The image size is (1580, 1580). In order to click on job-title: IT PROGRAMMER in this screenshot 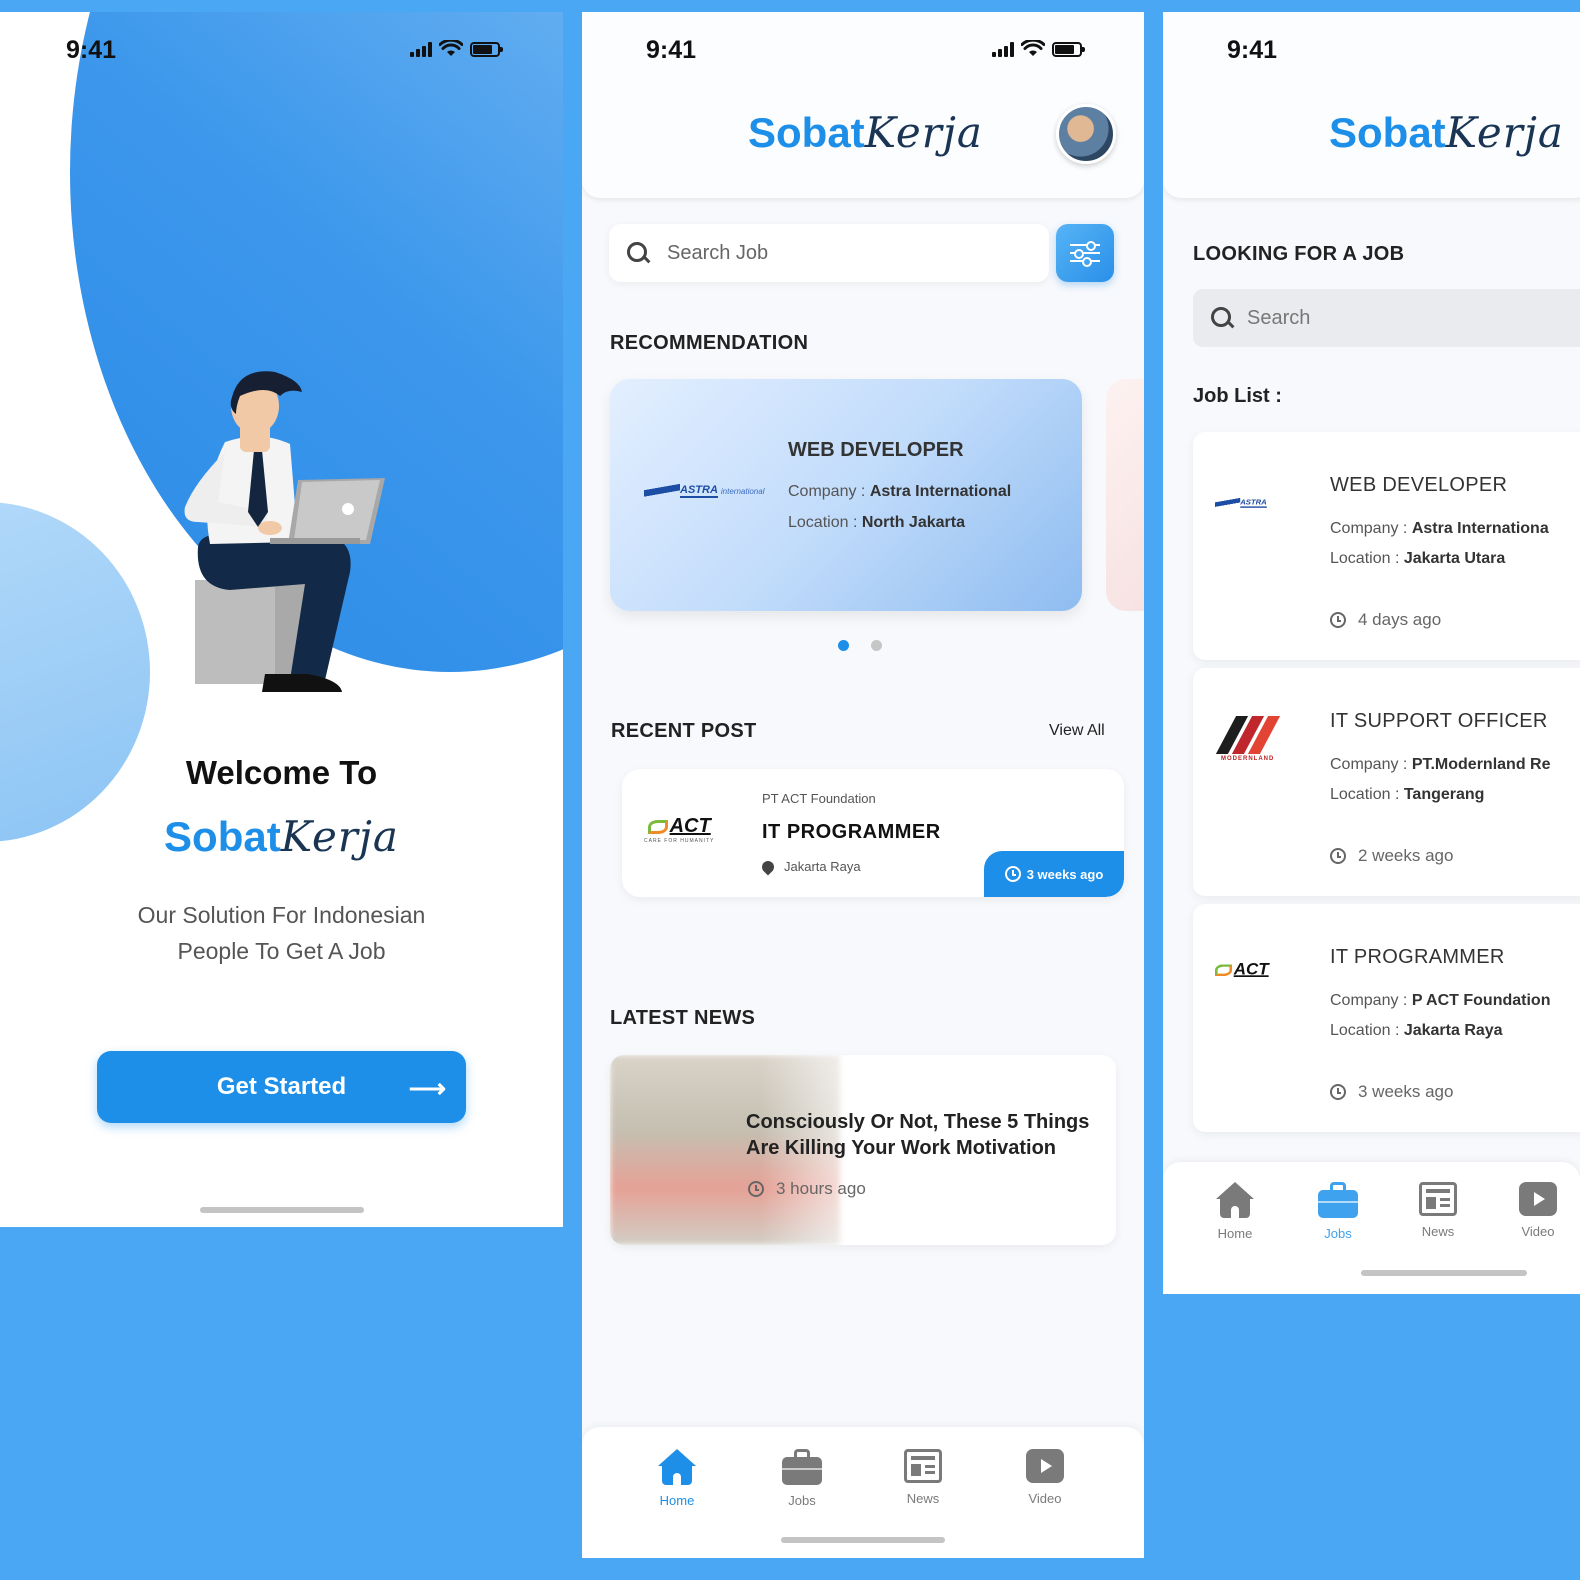, I will do `click(1417, 957)`.